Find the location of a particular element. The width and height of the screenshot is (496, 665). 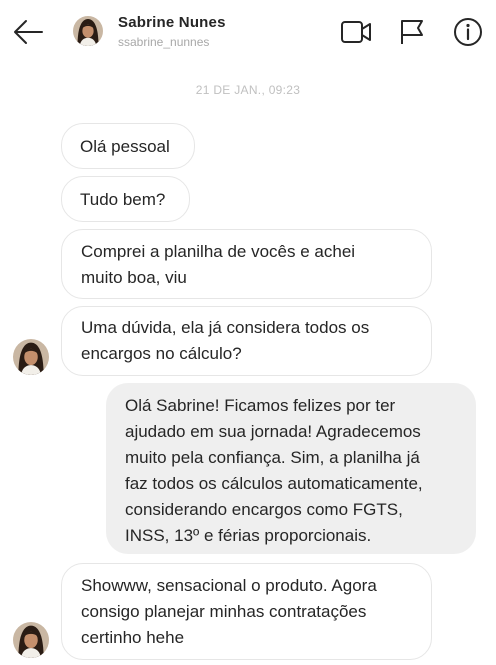

message-line: Uma dúvida, ela já considera todos os is located at coordinates (225, 327).